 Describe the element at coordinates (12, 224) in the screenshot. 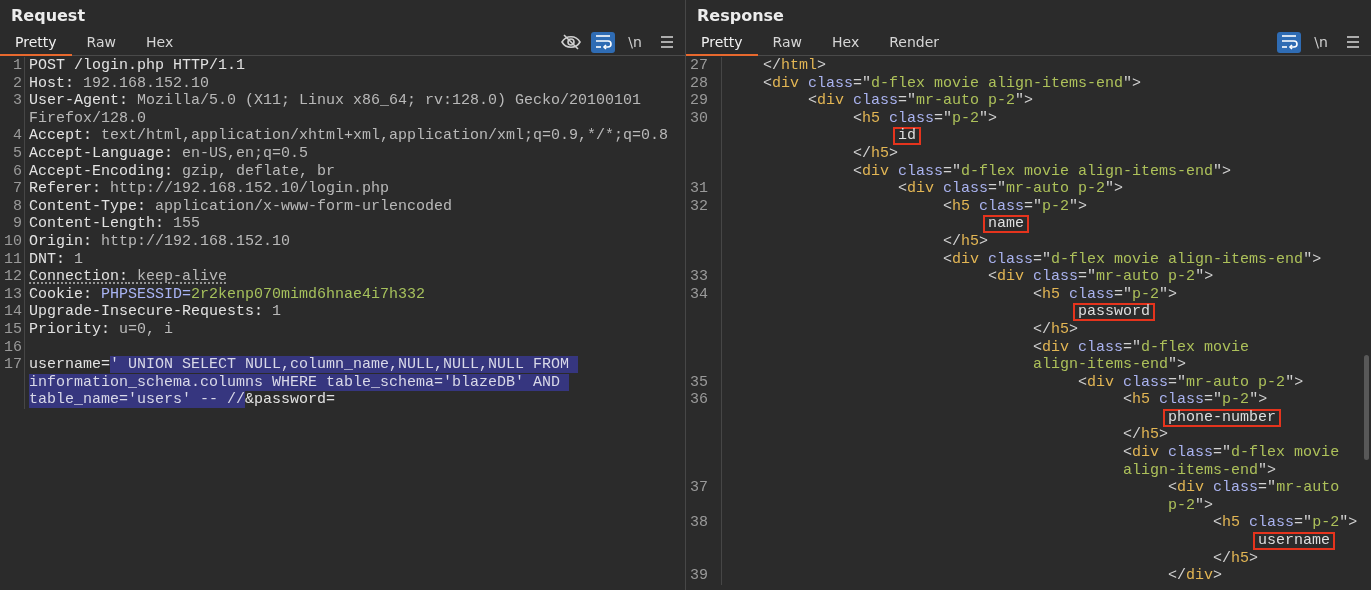

I see `line-number: 9` at that location.